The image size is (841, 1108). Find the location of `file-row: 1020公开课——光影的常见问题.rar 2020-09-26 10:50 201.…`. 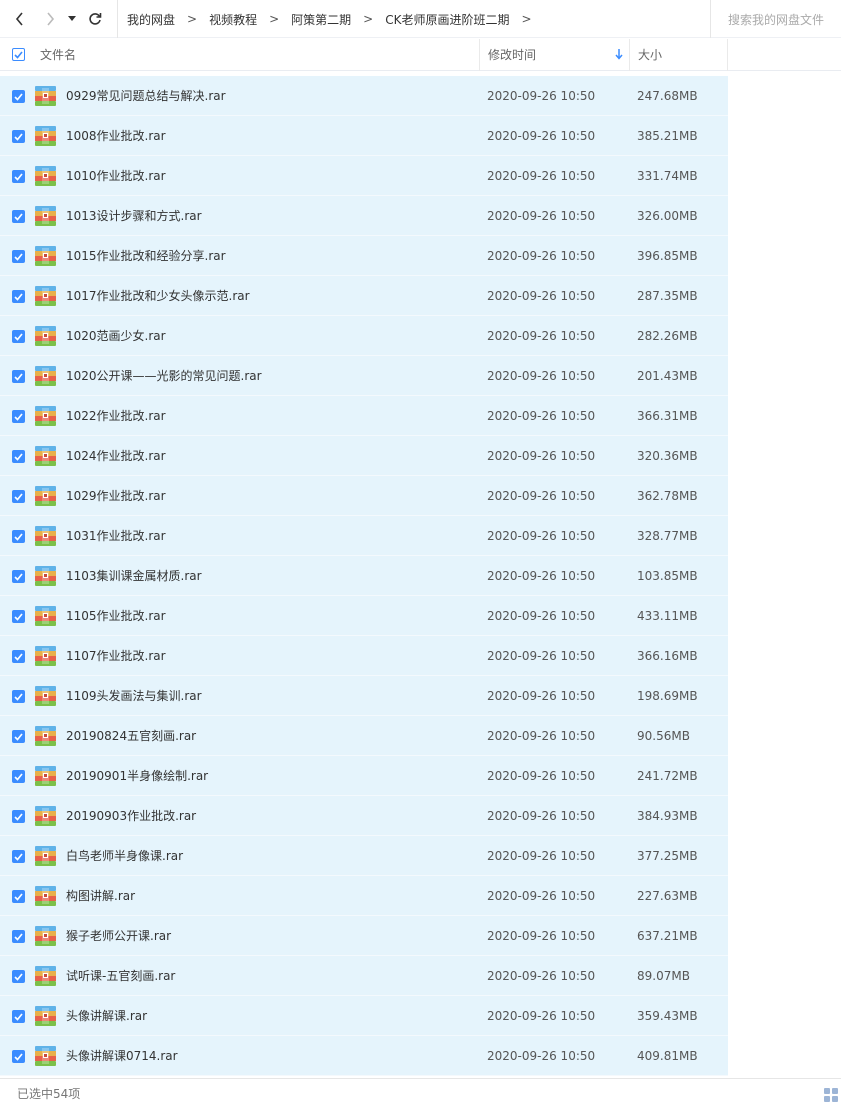

file-row: 1020公开课——光影的常见问题.rar 2020-09-26 10:50 201.… is located at coordinates (364, 376).